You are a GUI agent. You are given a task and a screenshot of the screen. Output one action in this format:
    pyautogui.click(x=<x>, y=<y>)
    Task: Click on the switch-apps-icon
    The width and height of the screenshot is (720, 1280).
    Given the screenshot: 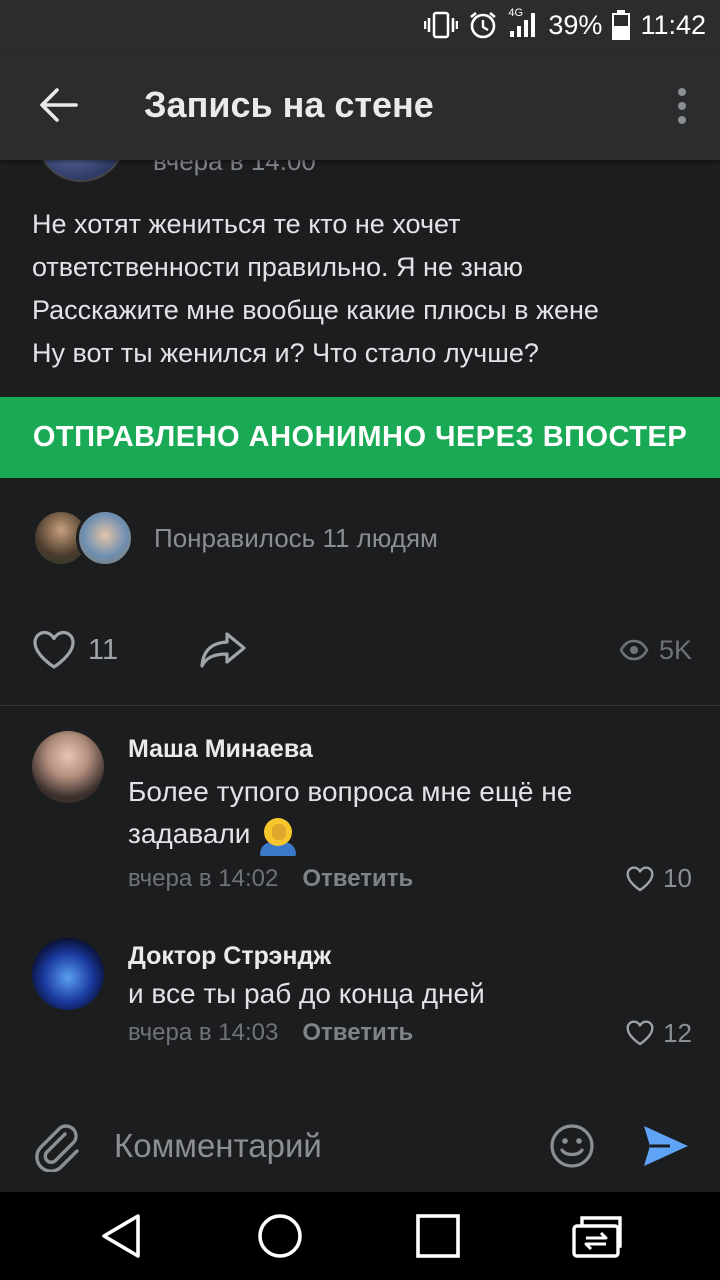 What is the action you would take?
    pyautogui.click(x=597, y=1237)
    